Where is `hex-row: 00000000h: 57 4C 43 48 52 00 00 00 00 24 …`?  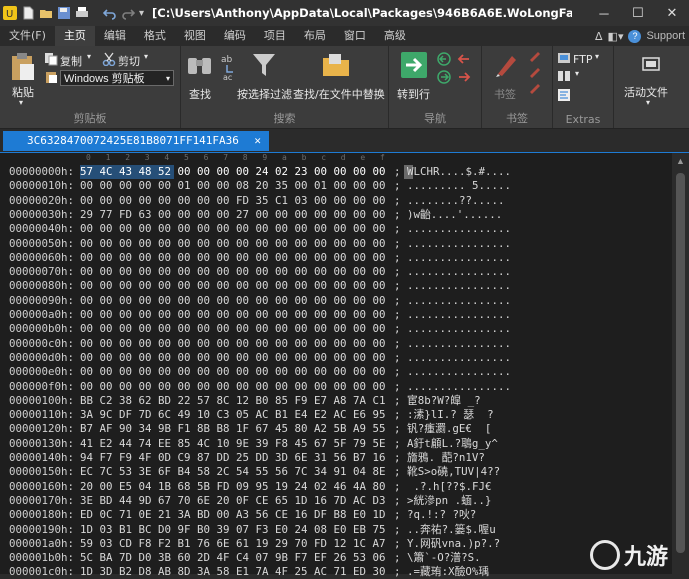 hex-row: 00000000h: 57 4C 43 48 52 00 00 00 00 24 … is located at coordinates (336, 172).